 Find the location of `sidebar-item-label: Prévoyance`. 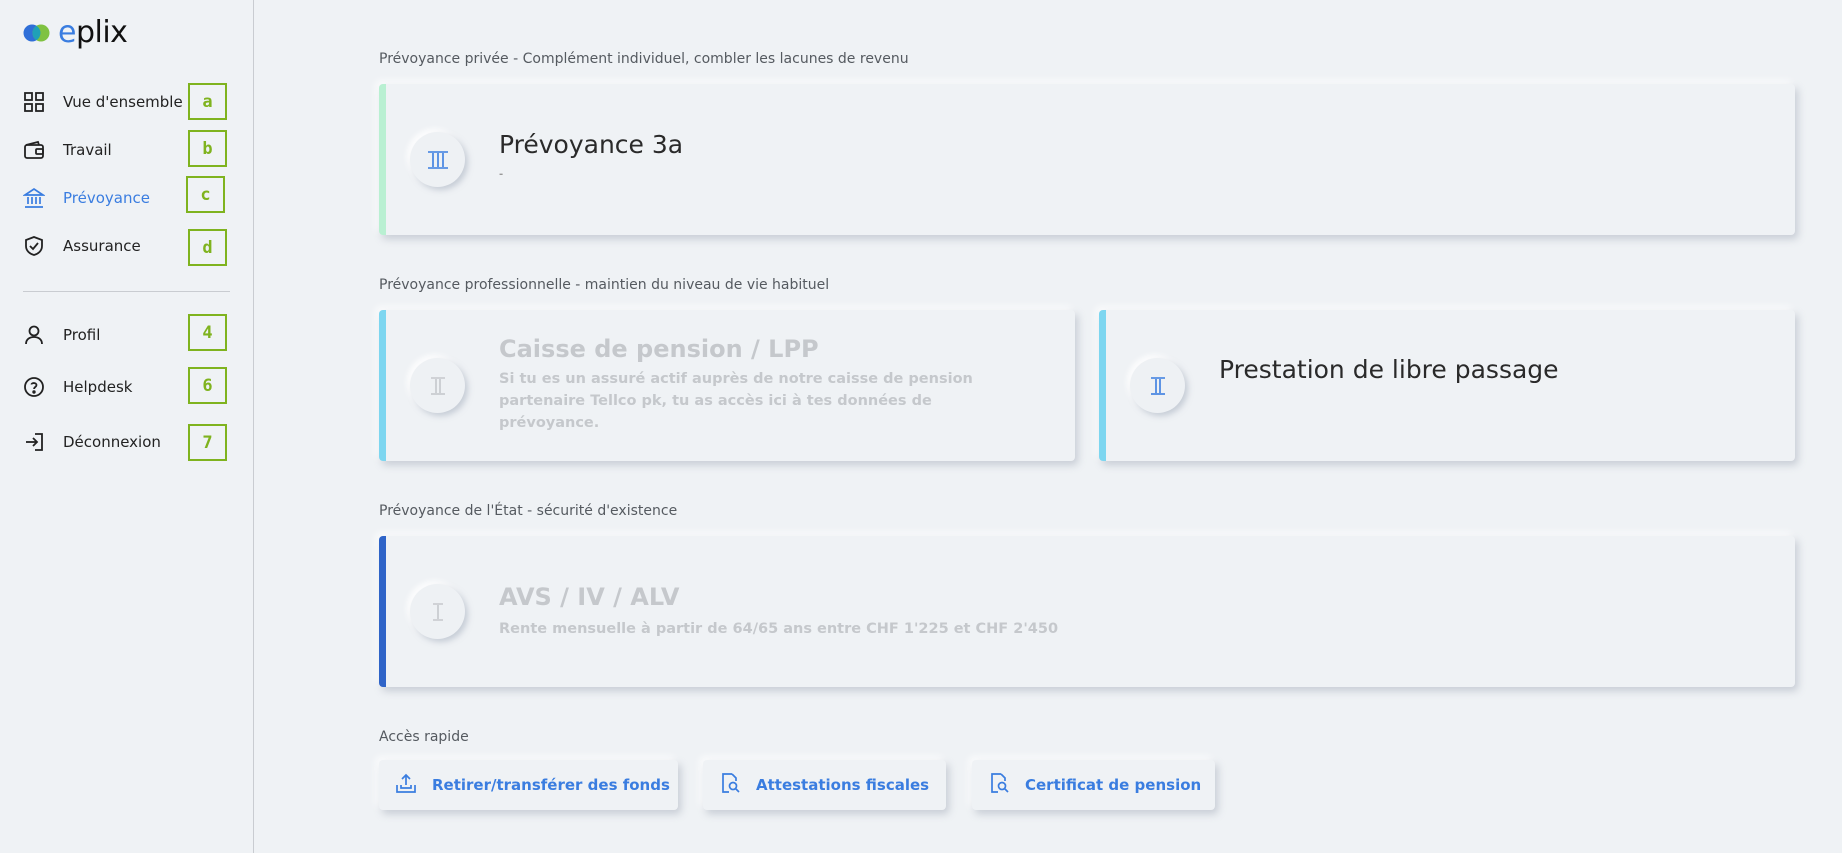

sidebar-item-label: Prévoyance is located at coordinates (106, 198).